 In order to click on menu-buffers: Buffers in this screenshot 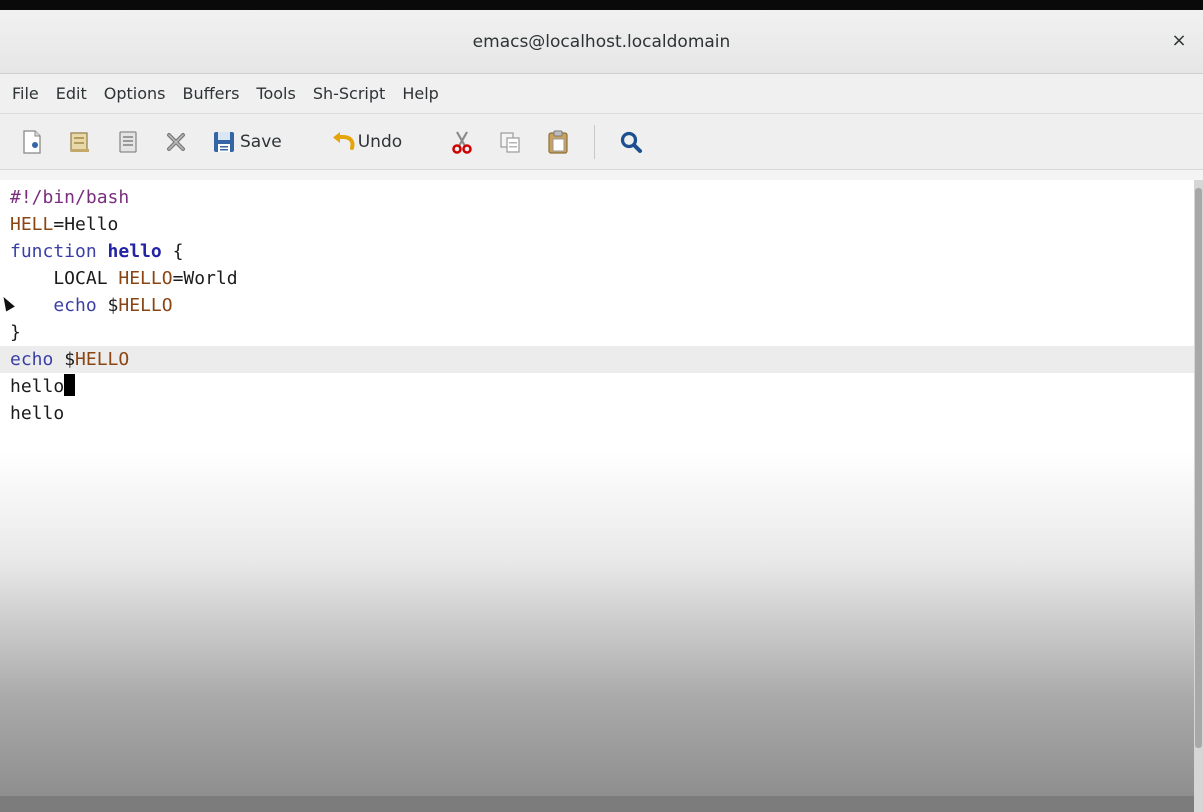, I will do `click(216, 93)`.